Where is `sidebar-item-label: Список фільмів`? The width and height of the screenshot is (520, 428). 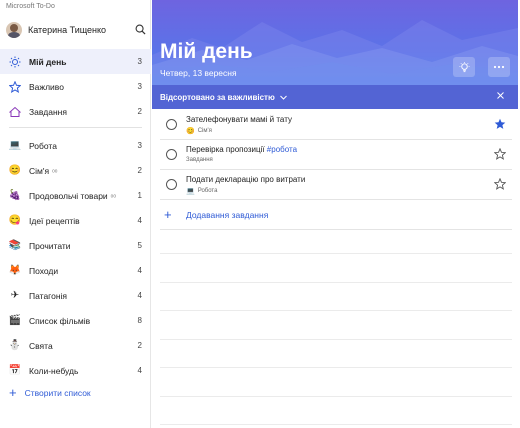
sidebar-item-label: Список фільмів is located at coordinates (60, 320).